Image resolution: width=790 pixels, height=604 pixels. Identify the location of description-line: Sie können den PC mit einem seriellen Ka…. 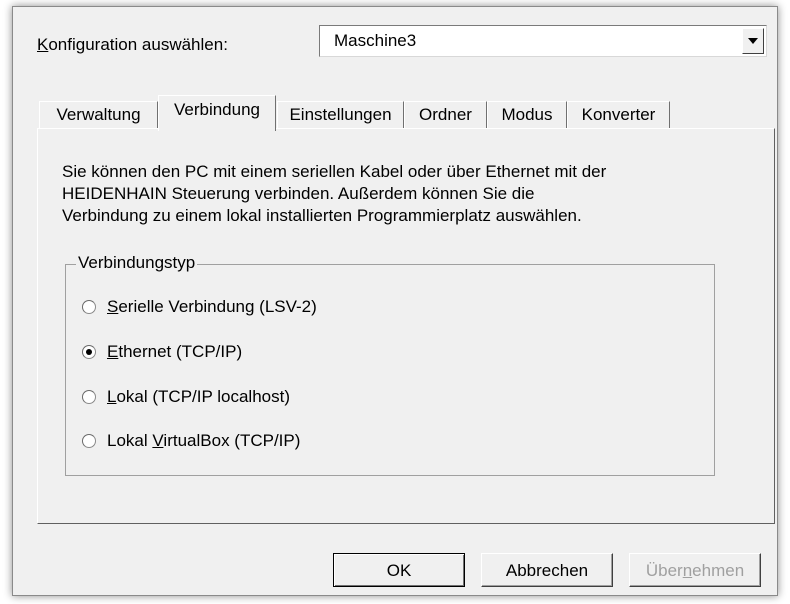
(334, 171).